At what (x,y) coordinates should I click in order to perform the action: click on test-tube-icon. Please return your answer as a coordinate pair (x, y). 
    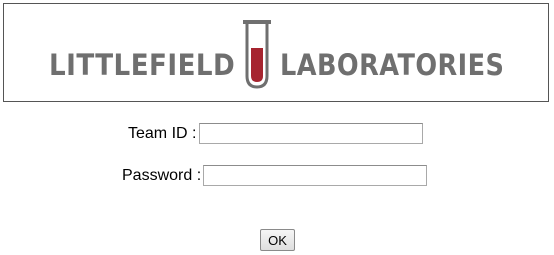
    Looking at the image, I should click on (257, 54).